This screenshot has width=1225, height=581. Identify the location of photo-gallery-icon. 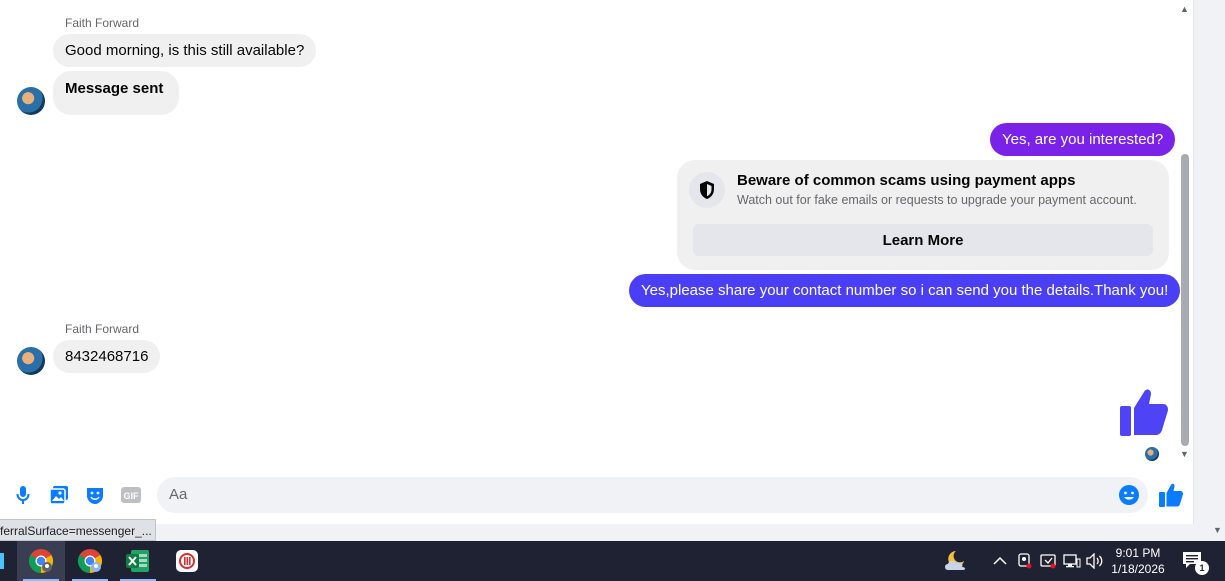
(59, 495).